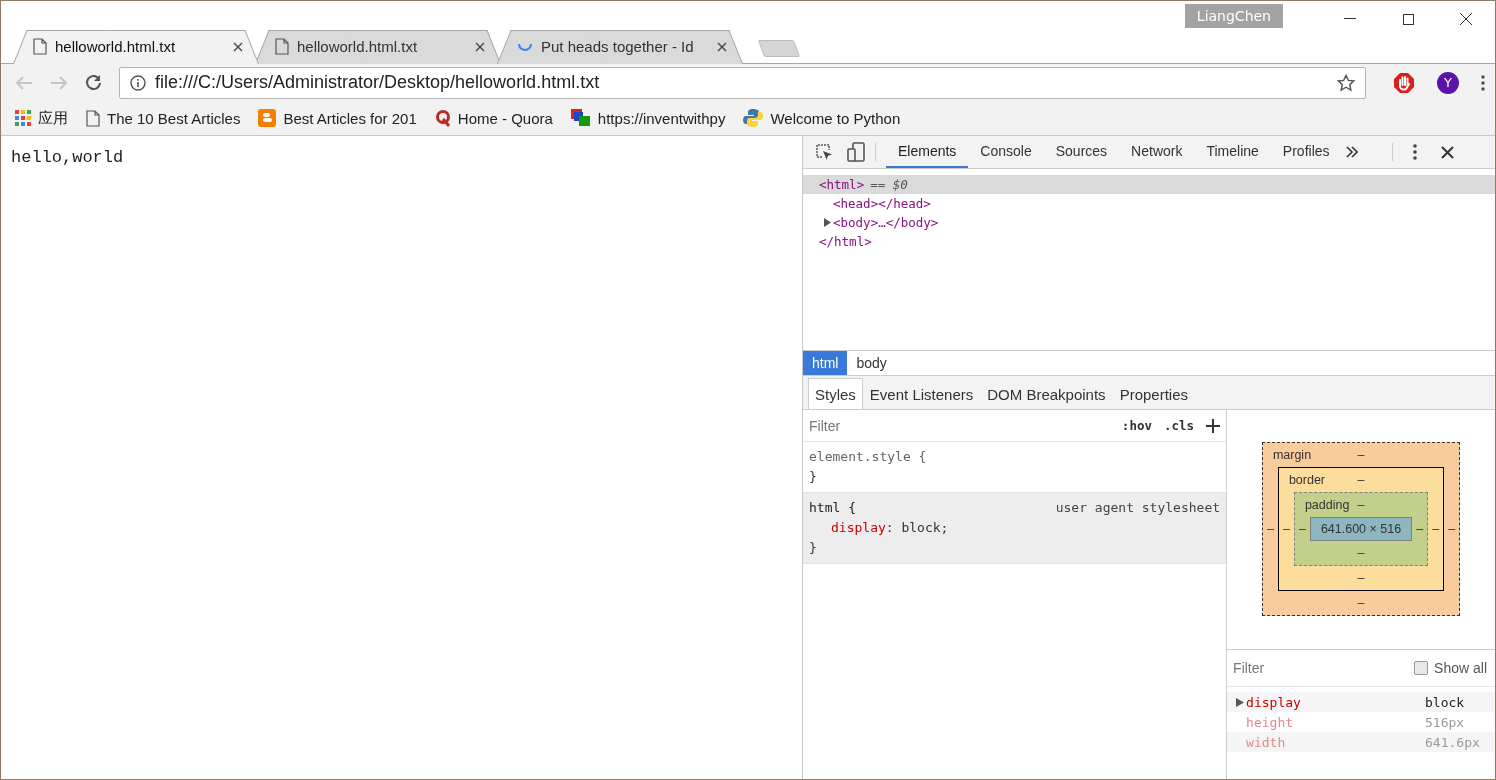 The width and height of the screenshot is (1496, 780). What do you see at coordinates (835, 393) in the screenshot?
I see `sidebar-tab: Styles` at bounding box center [835, 393].